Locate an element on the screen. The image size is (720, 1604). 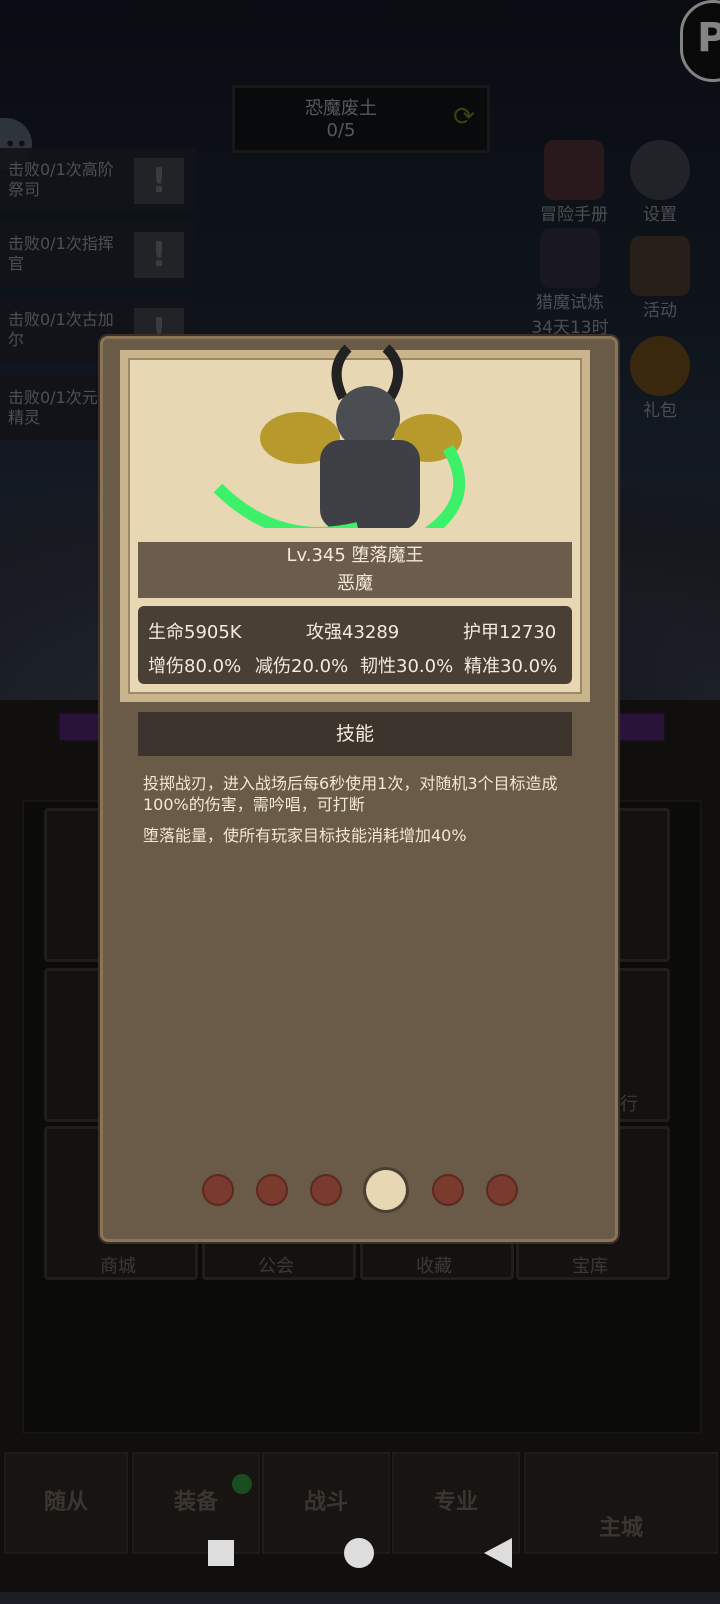
page-dot-active is located at coordinates (386, 1190).